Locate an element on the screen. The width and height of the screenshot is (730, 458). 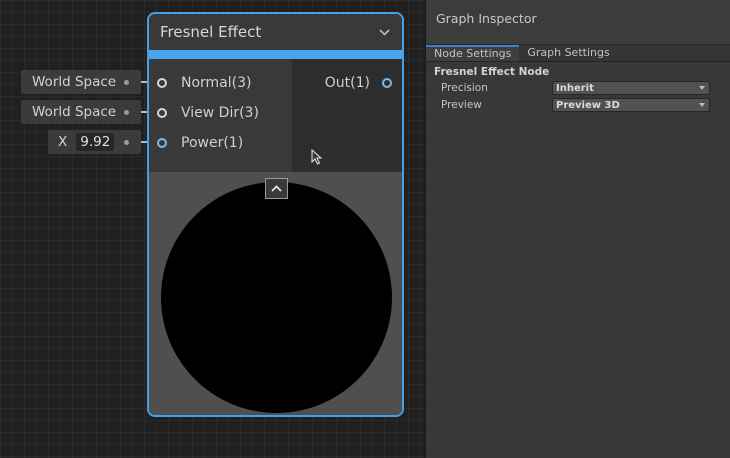
power-value-input: X 9.92 is located at coordinates (94, 142).